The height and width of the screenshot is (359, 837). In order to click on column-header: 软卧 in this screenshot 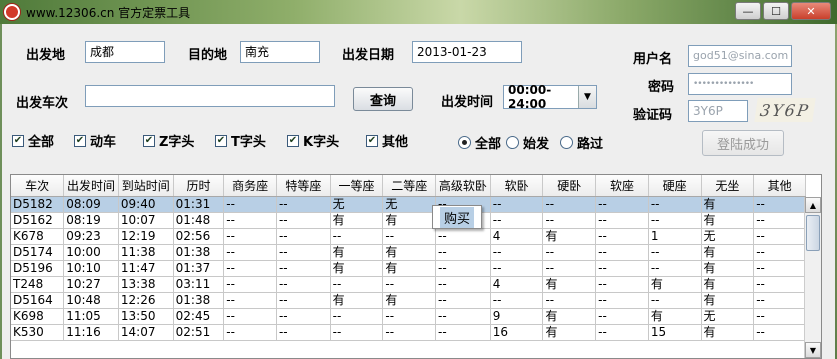, I will do `click(517, 186)`.